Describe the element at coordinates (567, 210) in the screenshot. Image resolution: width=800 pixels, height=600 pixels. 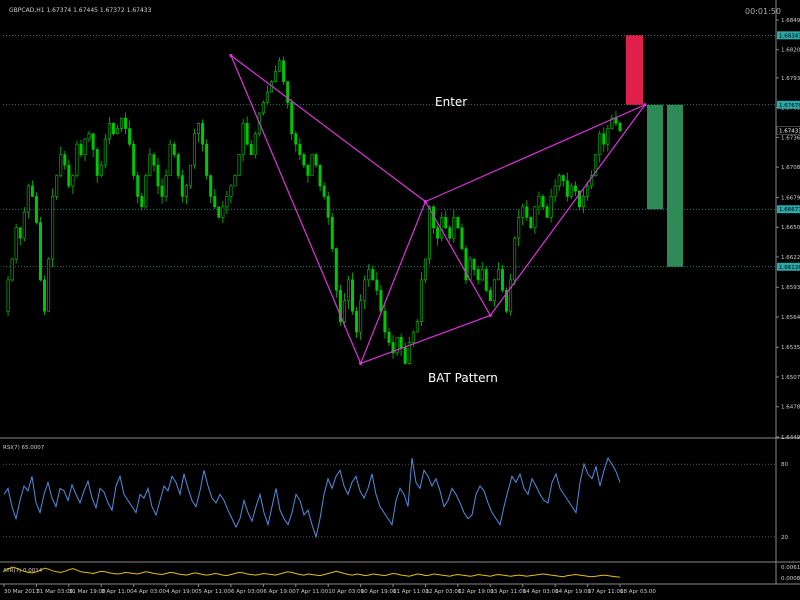
I see `pattern-leg-cd` at that location.